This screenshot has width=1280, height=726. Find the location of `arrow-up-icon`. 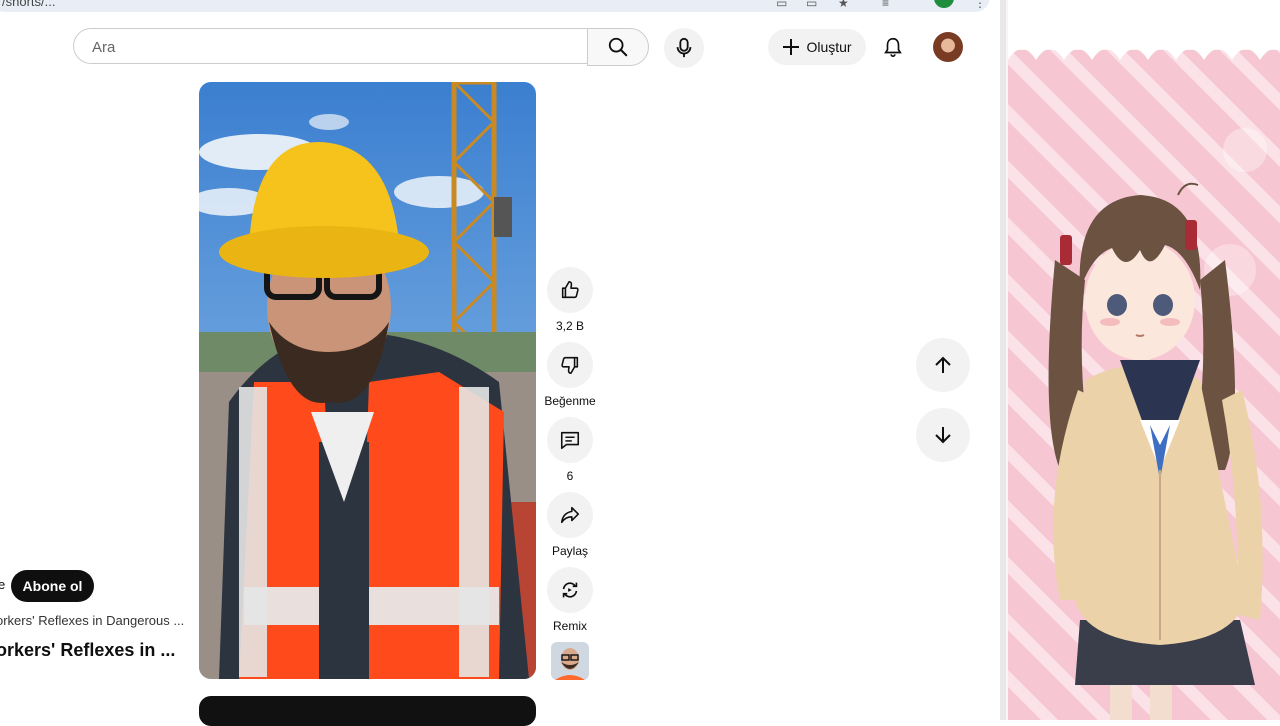

arrow-up-icon is located at coordinates (943, 364).